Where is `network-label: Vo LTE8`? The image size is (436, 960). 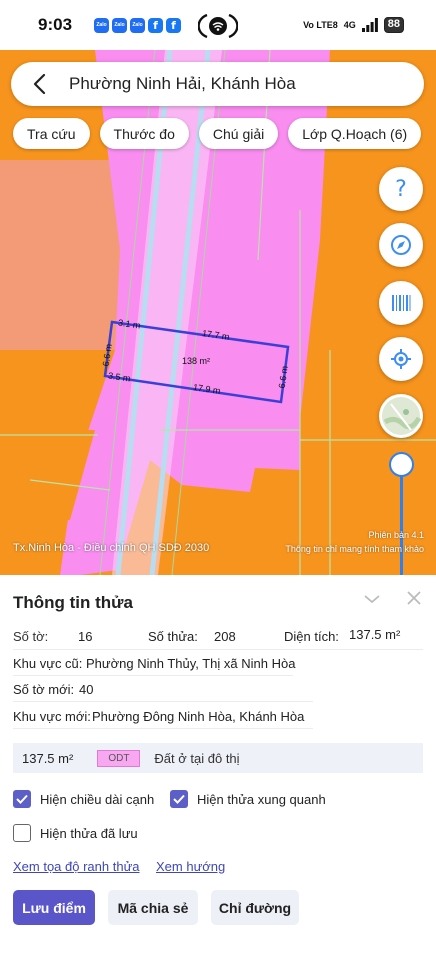
network-label: Vo LTE8 is located at coordinates (320, 25).